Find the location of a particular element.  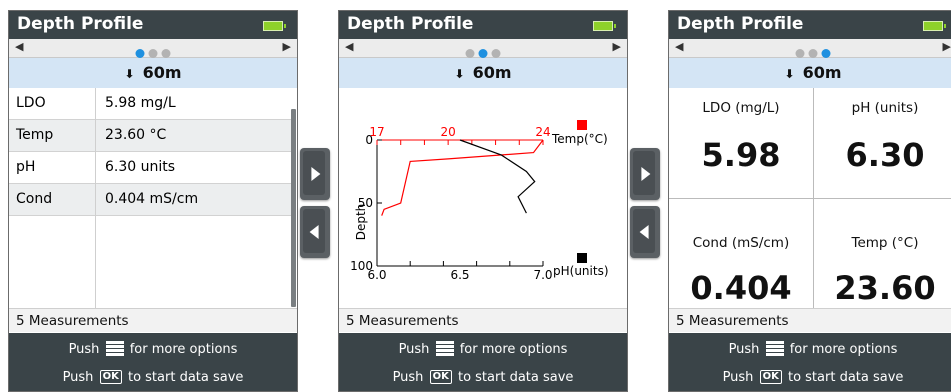

cell-value: 5.98 is located at coordinates (741, 155).